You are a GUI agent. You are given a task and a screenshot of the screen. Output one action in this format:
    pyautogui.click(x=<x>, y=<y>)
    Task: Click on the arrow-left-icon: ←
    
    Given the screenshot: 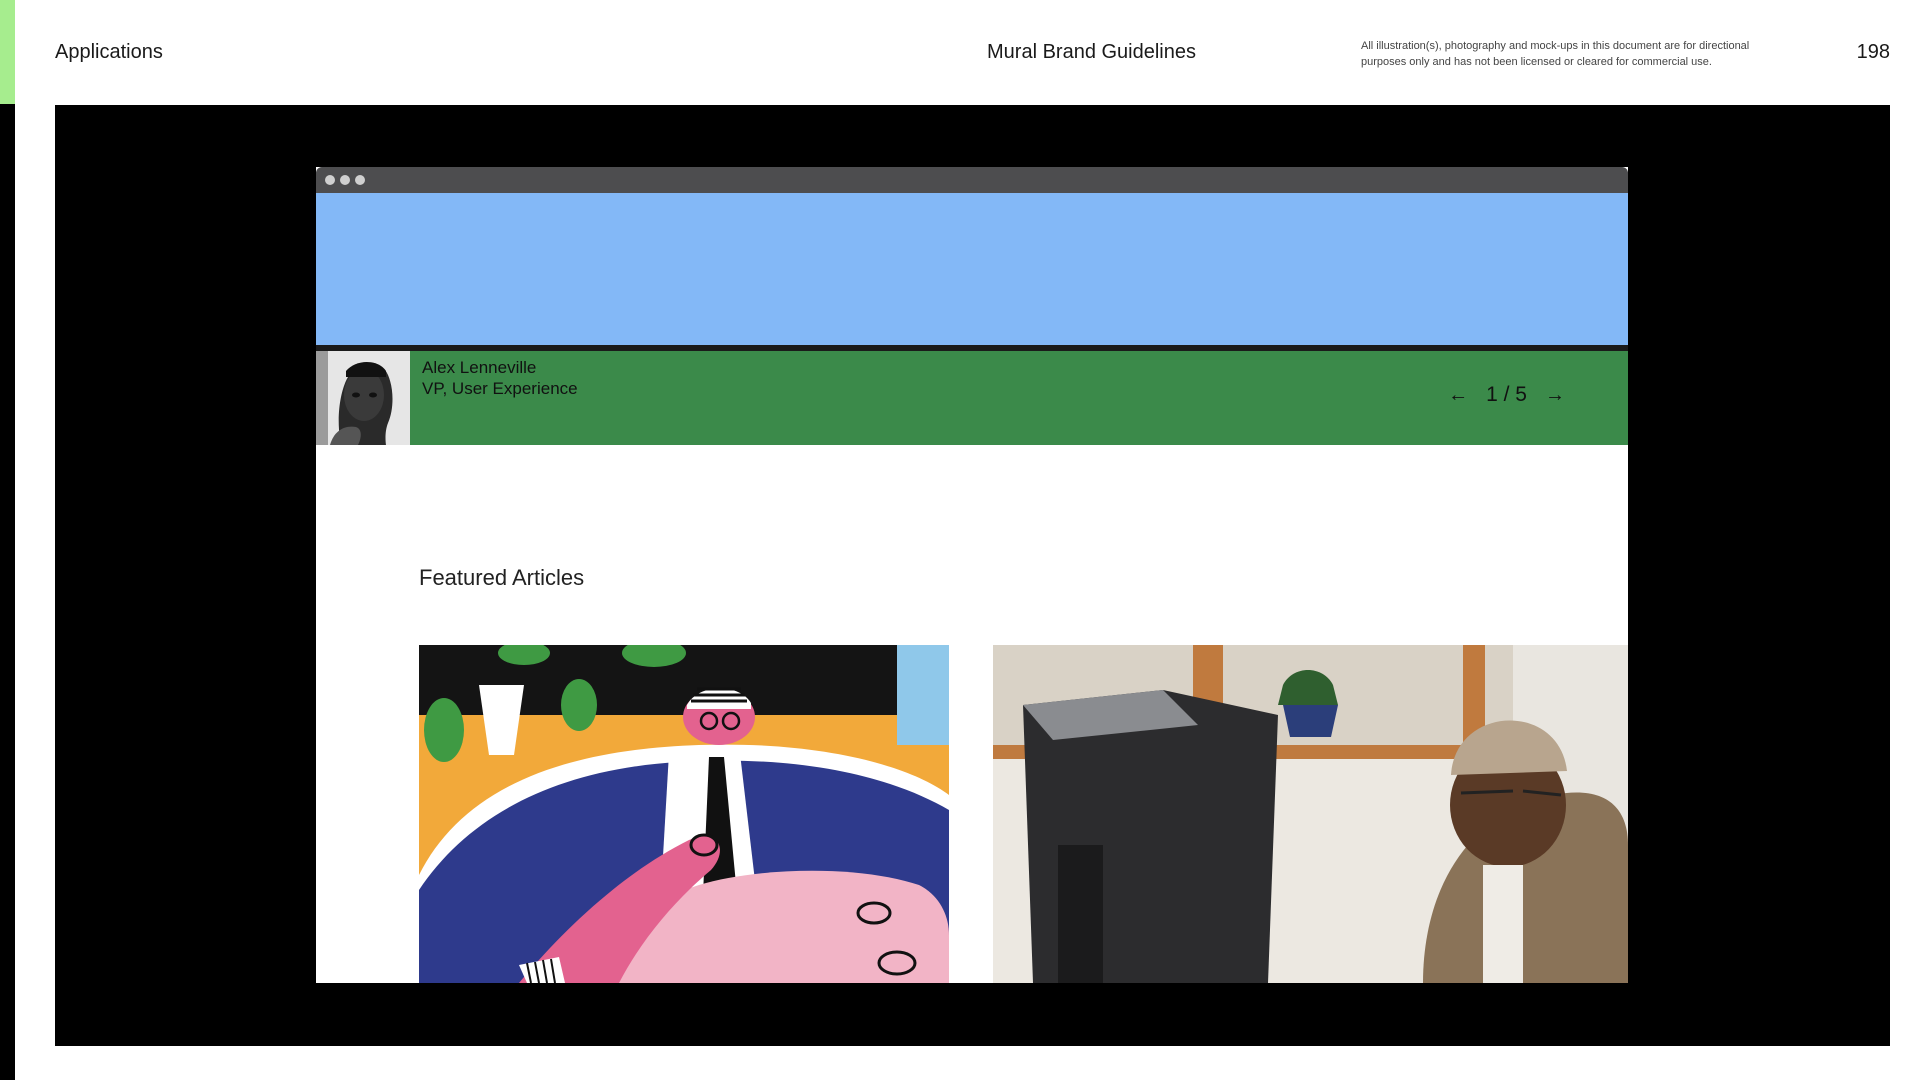 What is the action you would take?
    pyautogui.click(x=1458, y=395)
    